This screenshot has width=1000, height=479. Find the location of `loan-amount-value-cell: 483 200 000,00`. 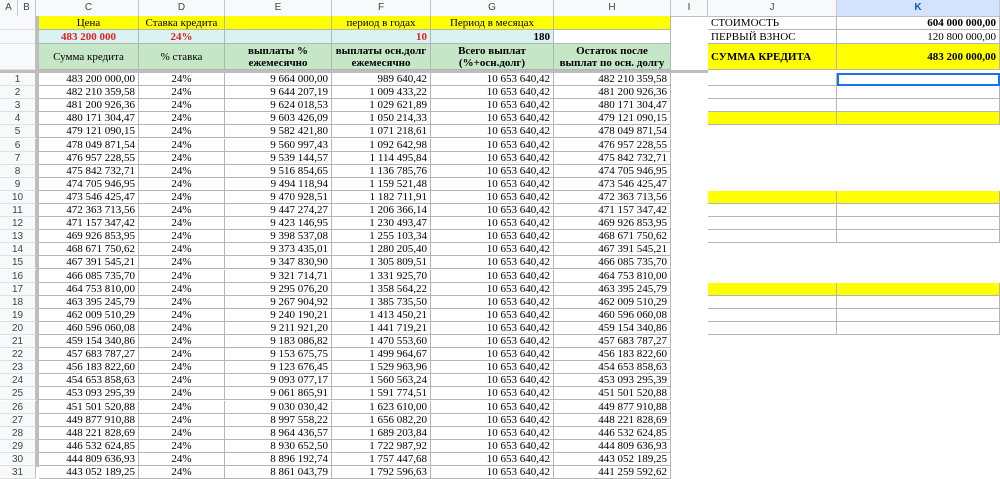

loan-amount-value-cell: 483 200 000,00 is located at coordinates (918, 57).